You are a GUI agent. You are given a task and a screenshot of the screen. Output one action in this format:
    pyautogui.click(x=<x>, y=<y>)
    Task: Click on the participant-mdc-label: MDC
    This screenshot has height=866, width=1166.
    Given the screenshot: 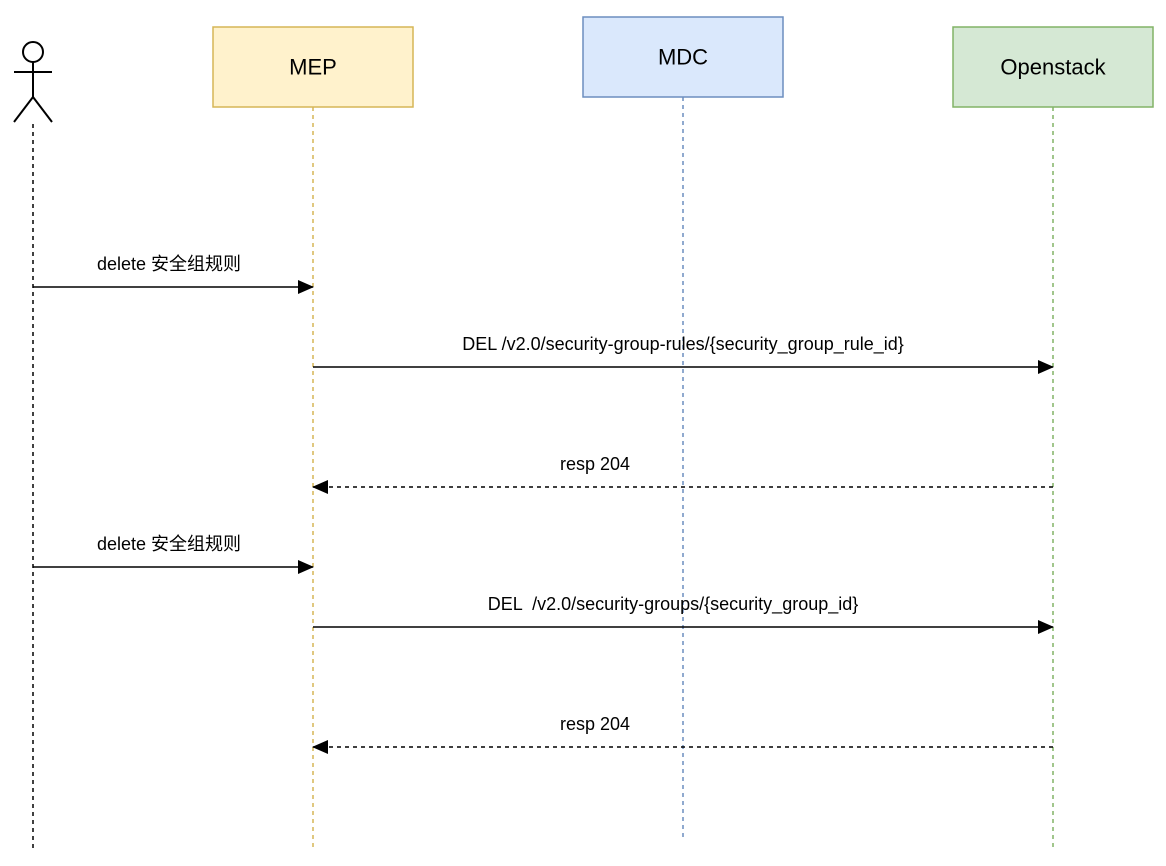 What is the action you would take?
    pyautogui.click(x=683, y=57)
    